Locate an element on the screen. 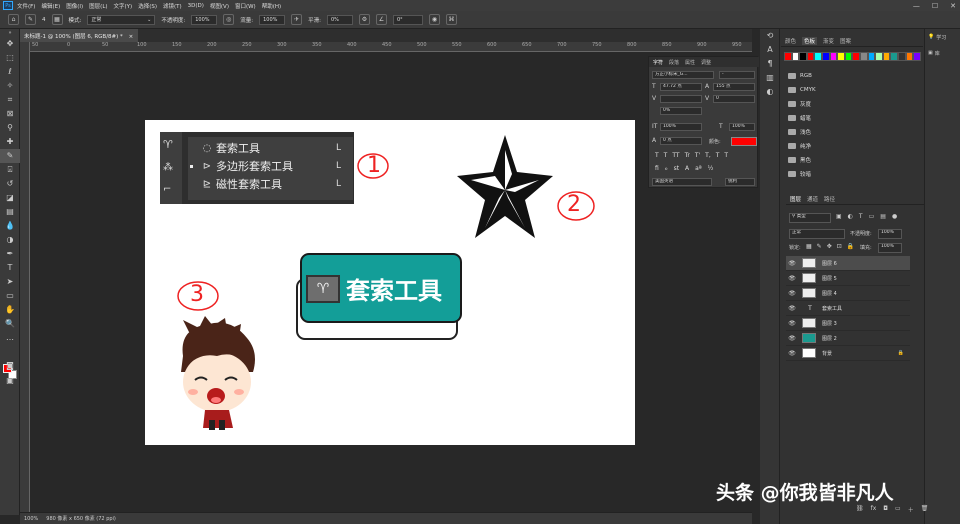 This screenshot has width=960, height=524. tab-layers: 图层 is located at coordinates (795, 199).